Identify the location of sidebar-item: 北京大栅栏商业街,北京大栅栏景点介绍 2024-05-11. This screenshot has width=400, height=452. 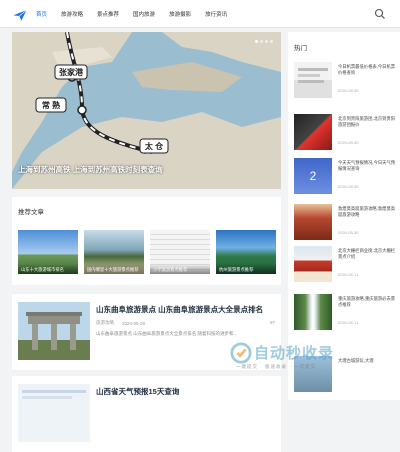
(345, 267).